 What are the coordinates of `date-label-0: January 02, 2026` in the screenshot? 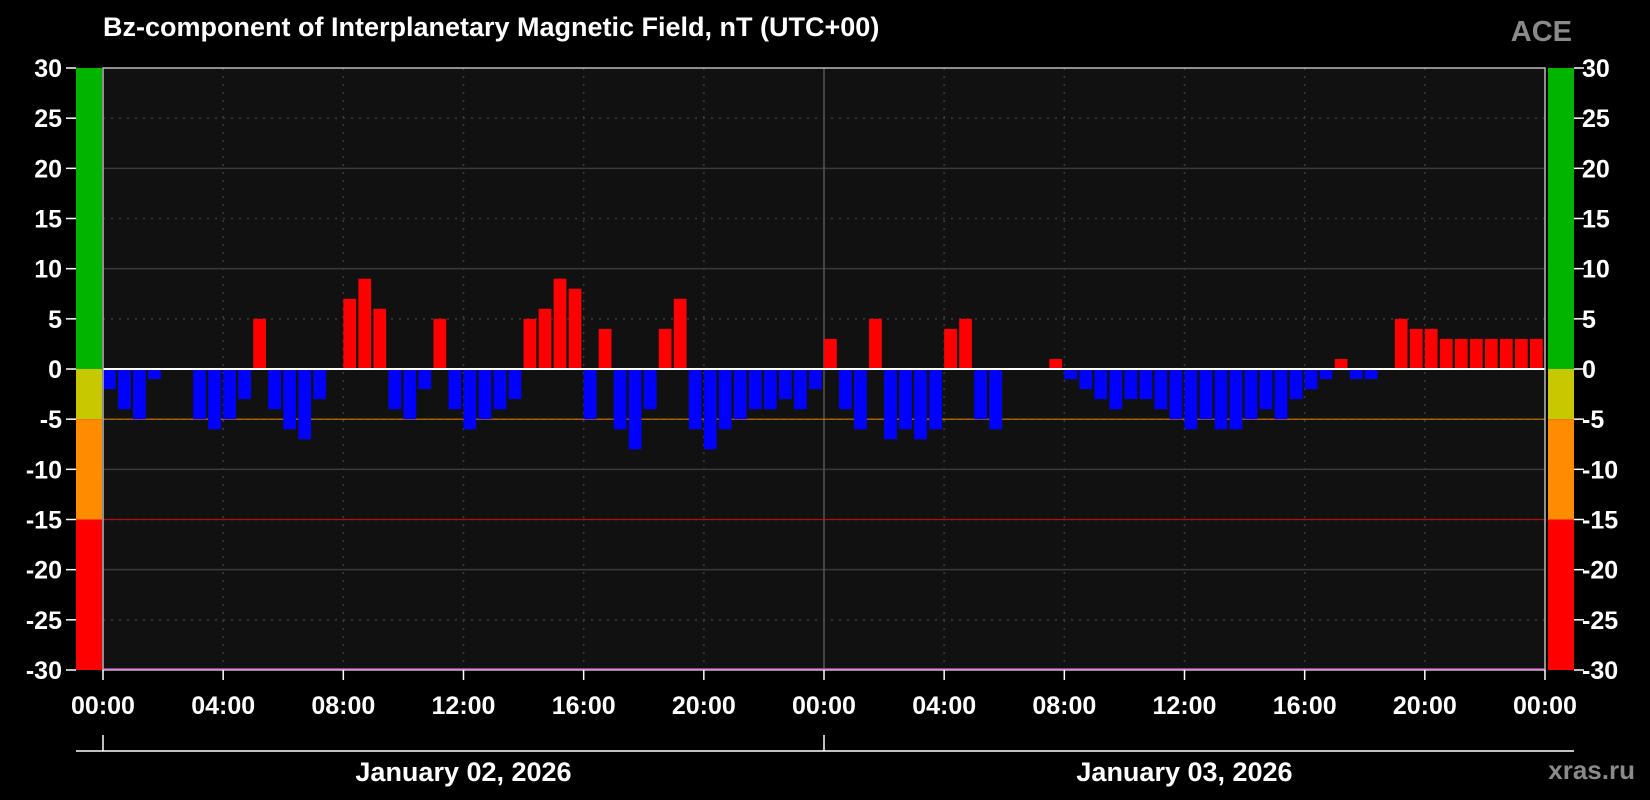 It's located at (463, 772).